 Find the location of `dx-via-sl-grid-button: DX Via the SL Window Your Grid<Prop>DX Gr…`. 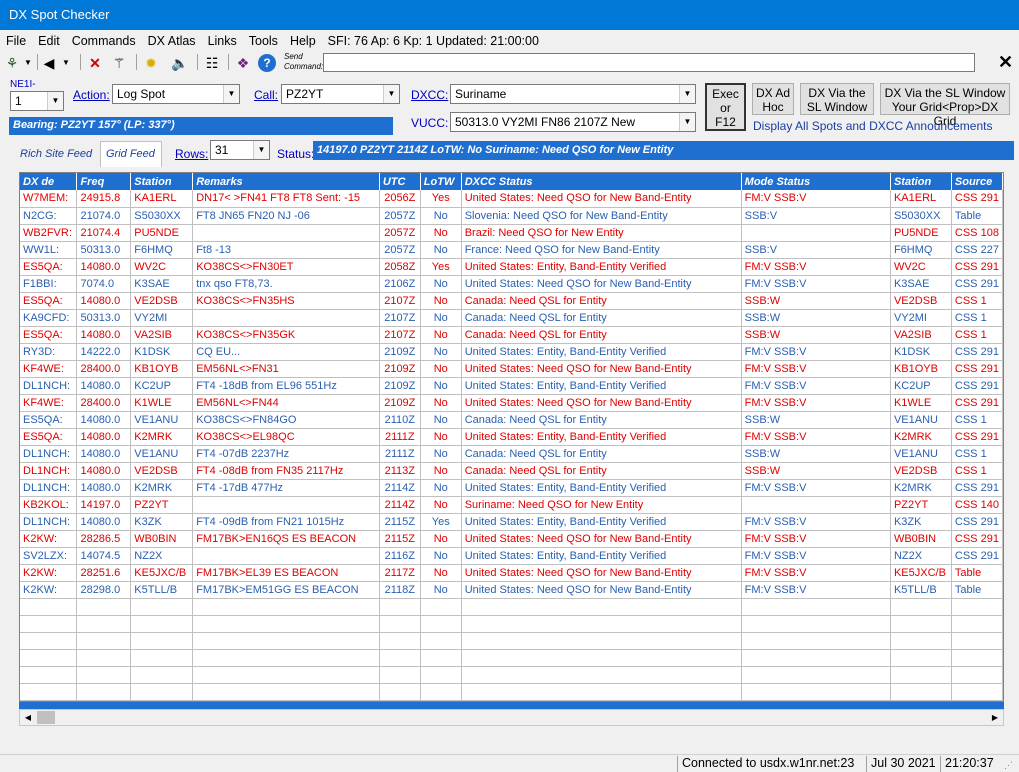

dx-via-sl-grid-button: DX Via the SL Window Your Grid<Prop>DX Gr… is located at coordinates (945, 105).